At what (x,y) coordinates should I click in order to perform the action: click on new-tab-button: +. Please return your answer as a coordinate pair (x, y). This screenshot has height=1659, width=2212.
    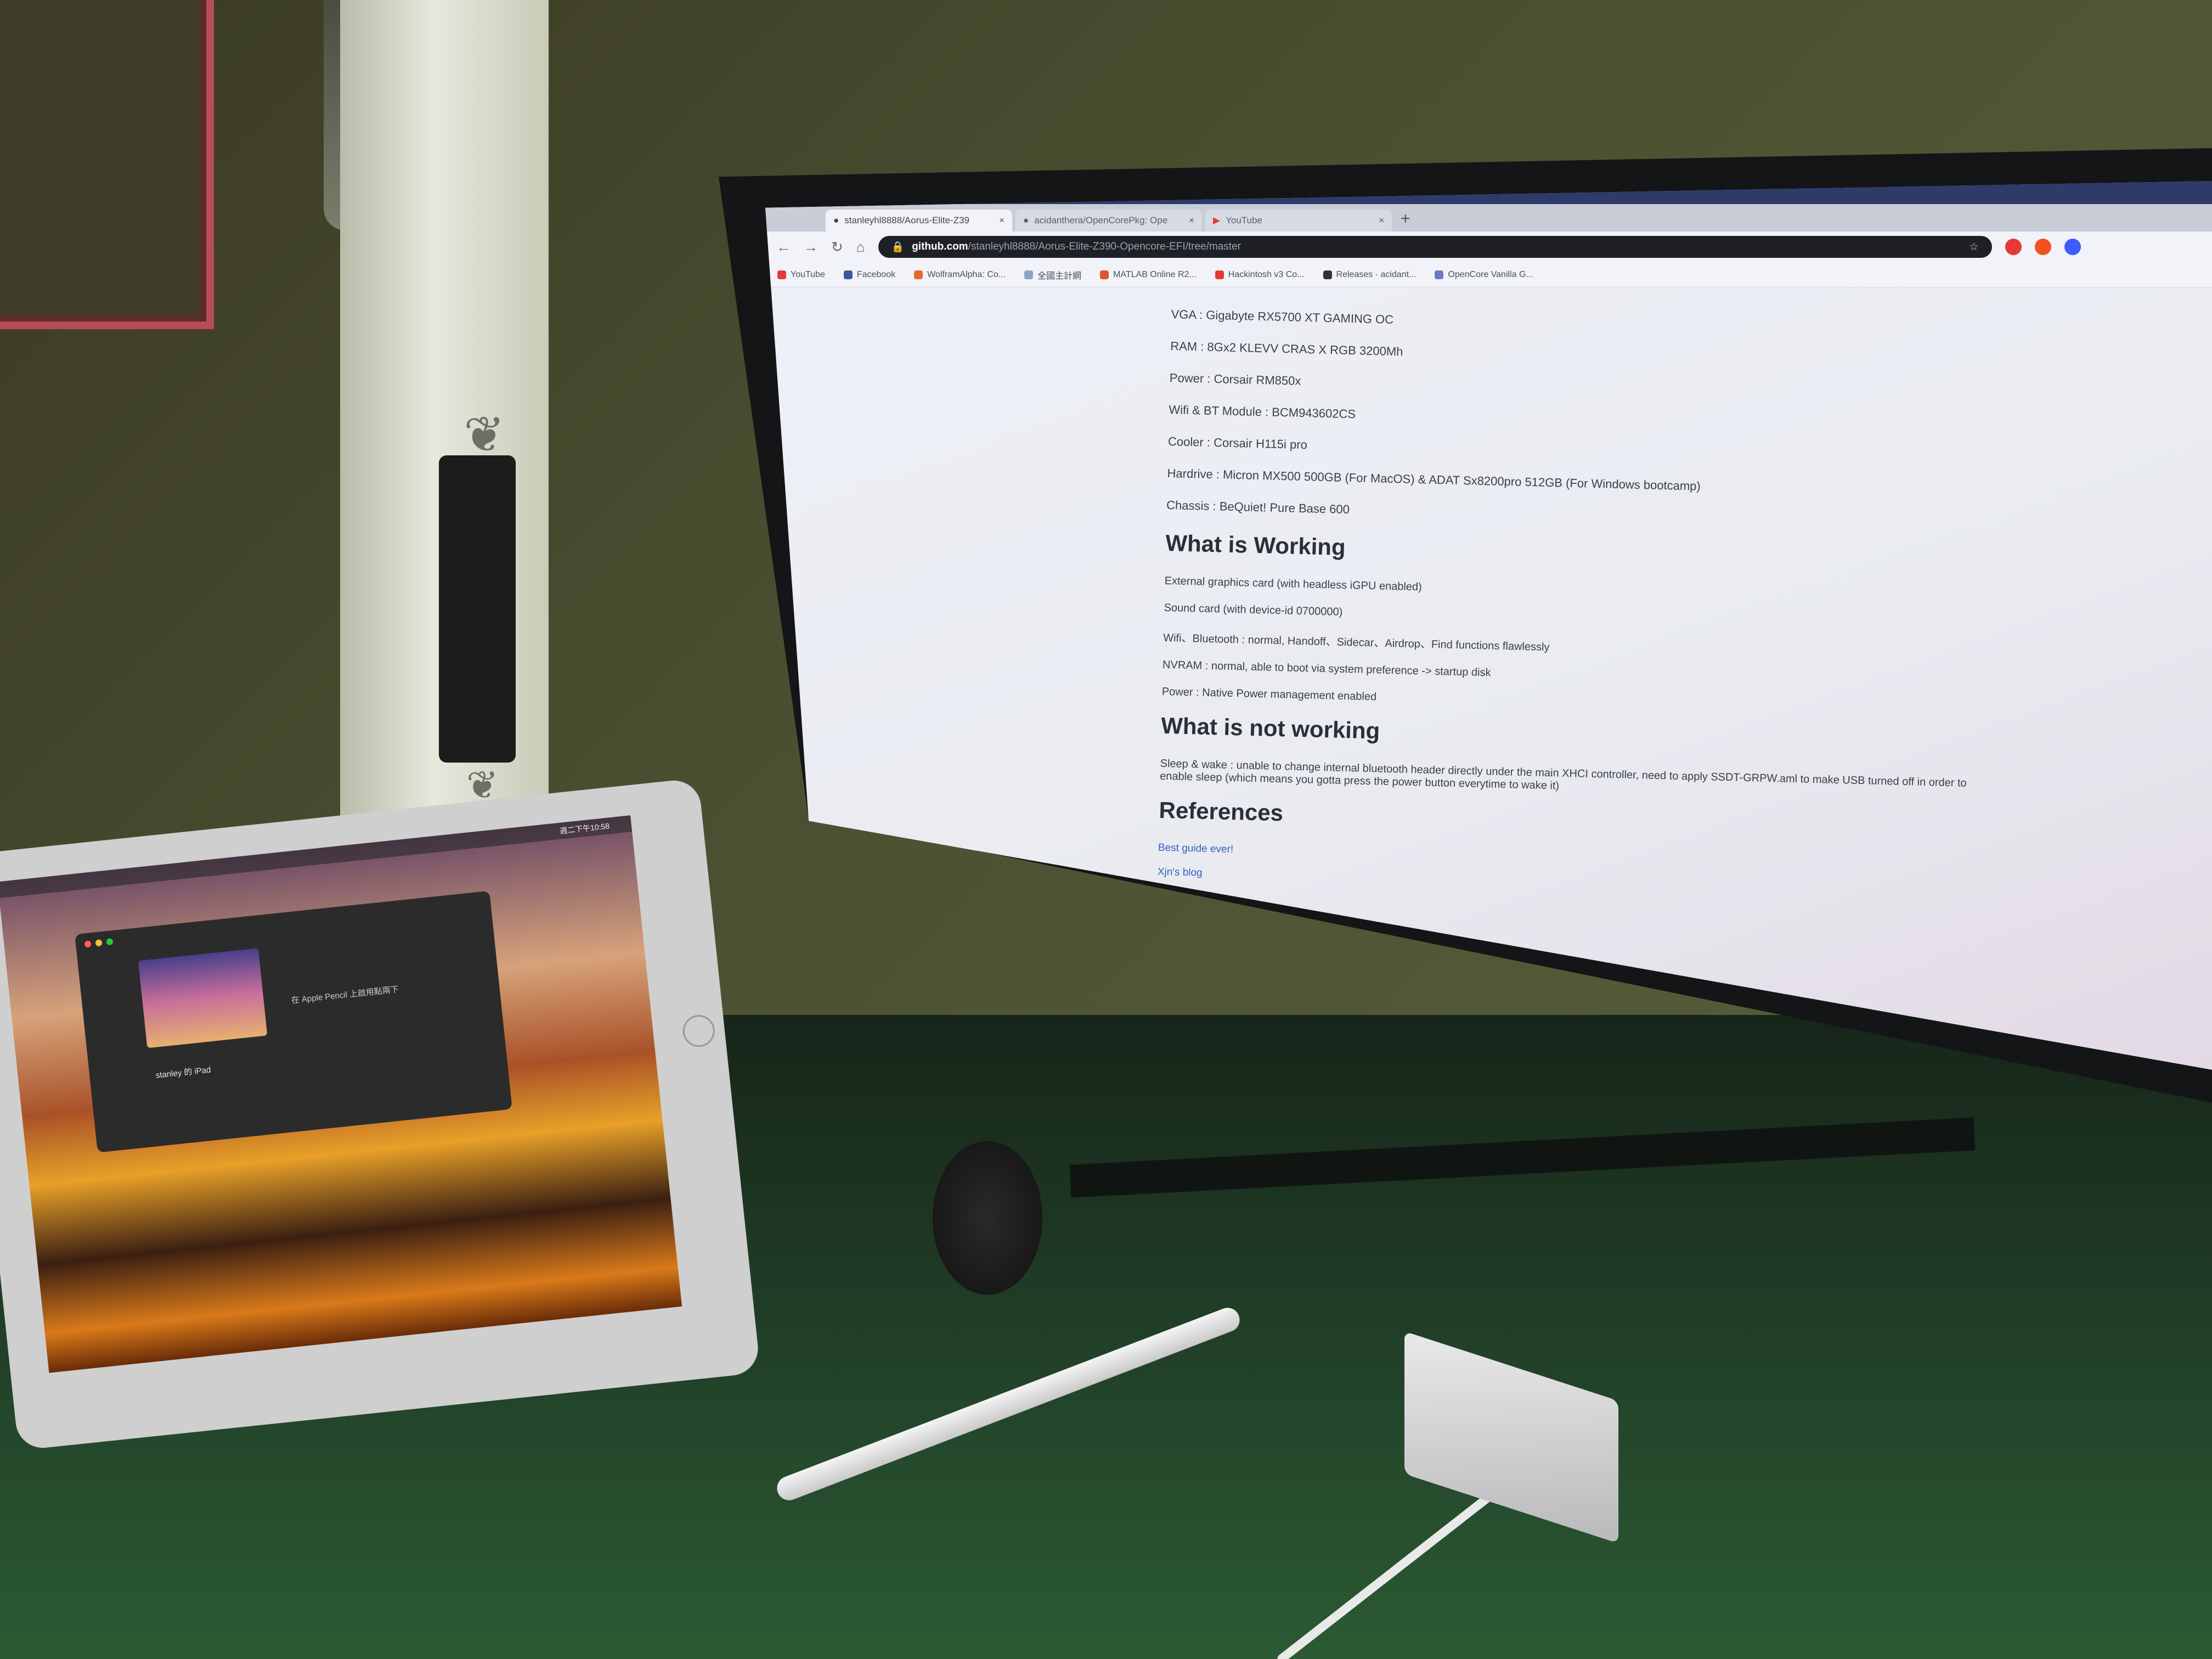
    Looking at the image, I should click on (1406, 221).